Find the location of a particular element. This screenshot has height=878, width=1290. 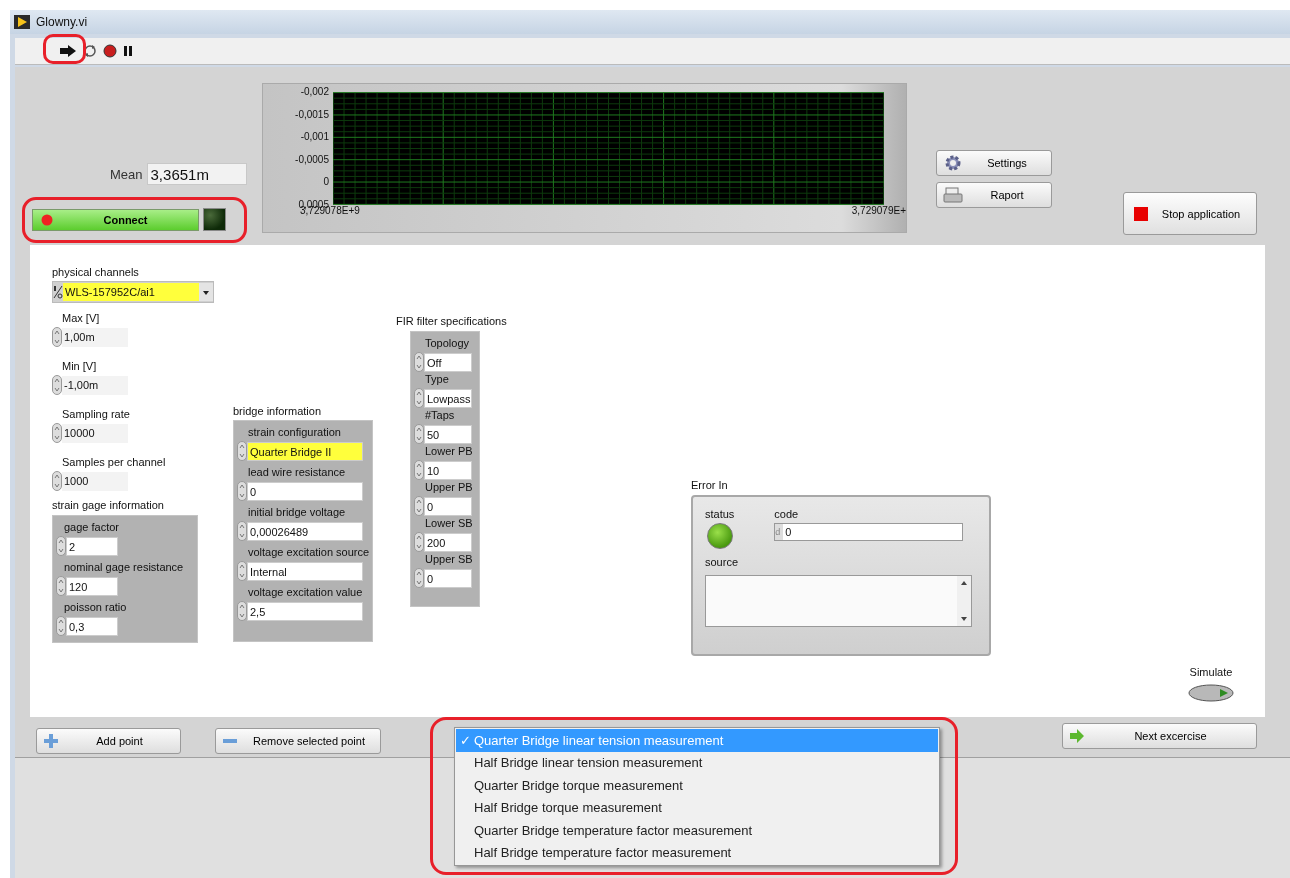

abort-icon is located at coordinates (110, 51).